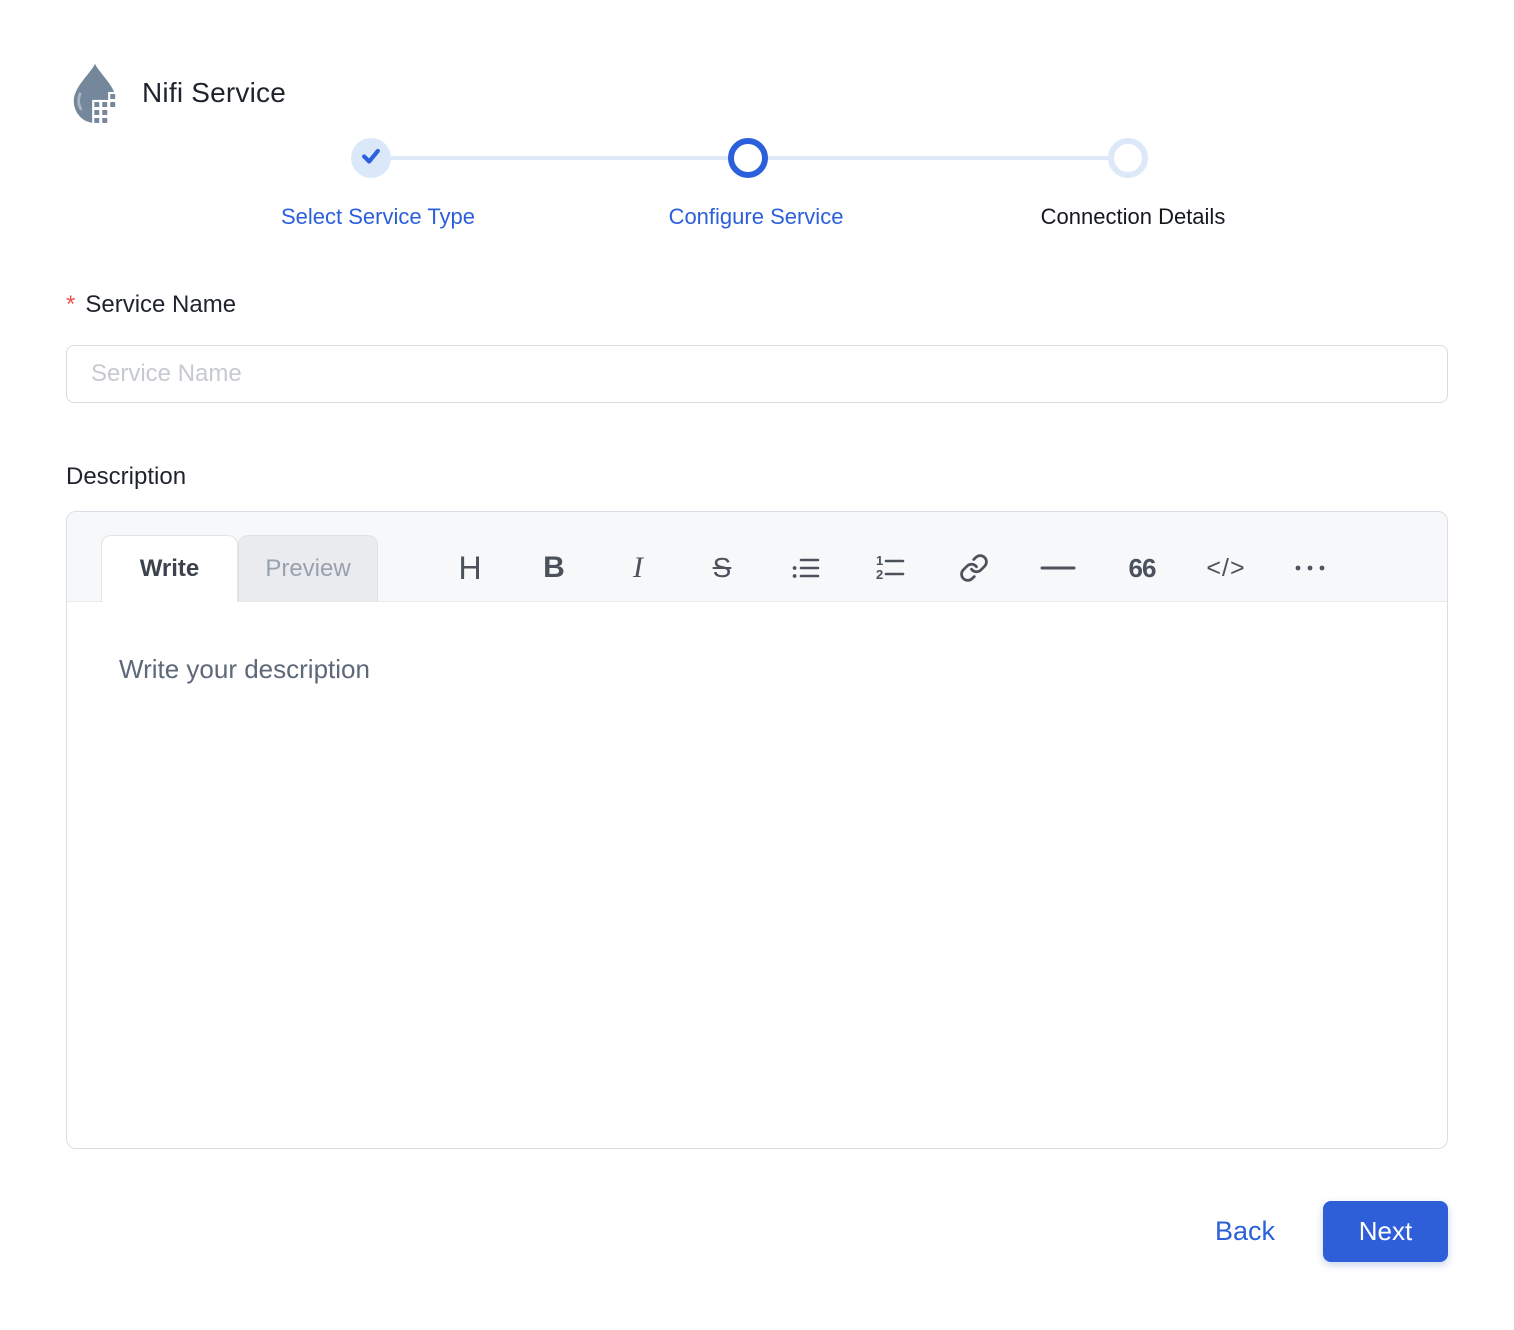  I want to click on link-icon, so click(974, 568).